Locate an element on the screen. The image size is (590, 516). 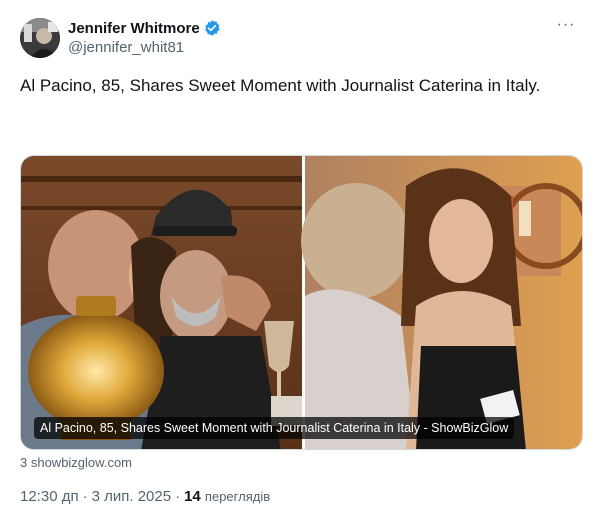
views-label: переглядів is located at coordinates (237, 496).